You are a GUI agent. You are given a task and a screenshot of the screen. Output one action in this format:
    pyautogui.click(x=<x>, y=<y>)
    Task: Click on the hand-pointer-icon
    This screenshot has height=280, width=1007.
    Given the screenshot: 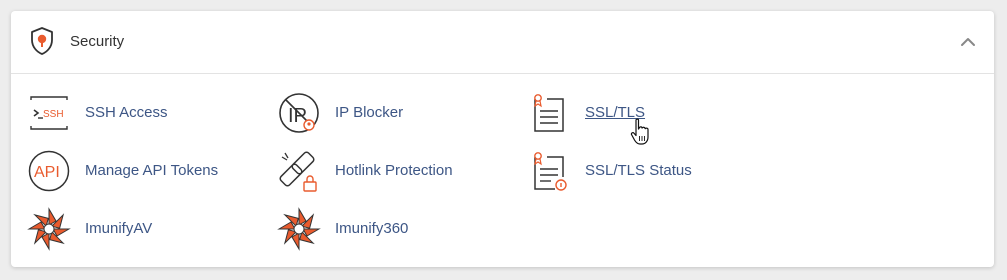 What is the action you would take?
    pyautogui.click(x=639, y=131)
    